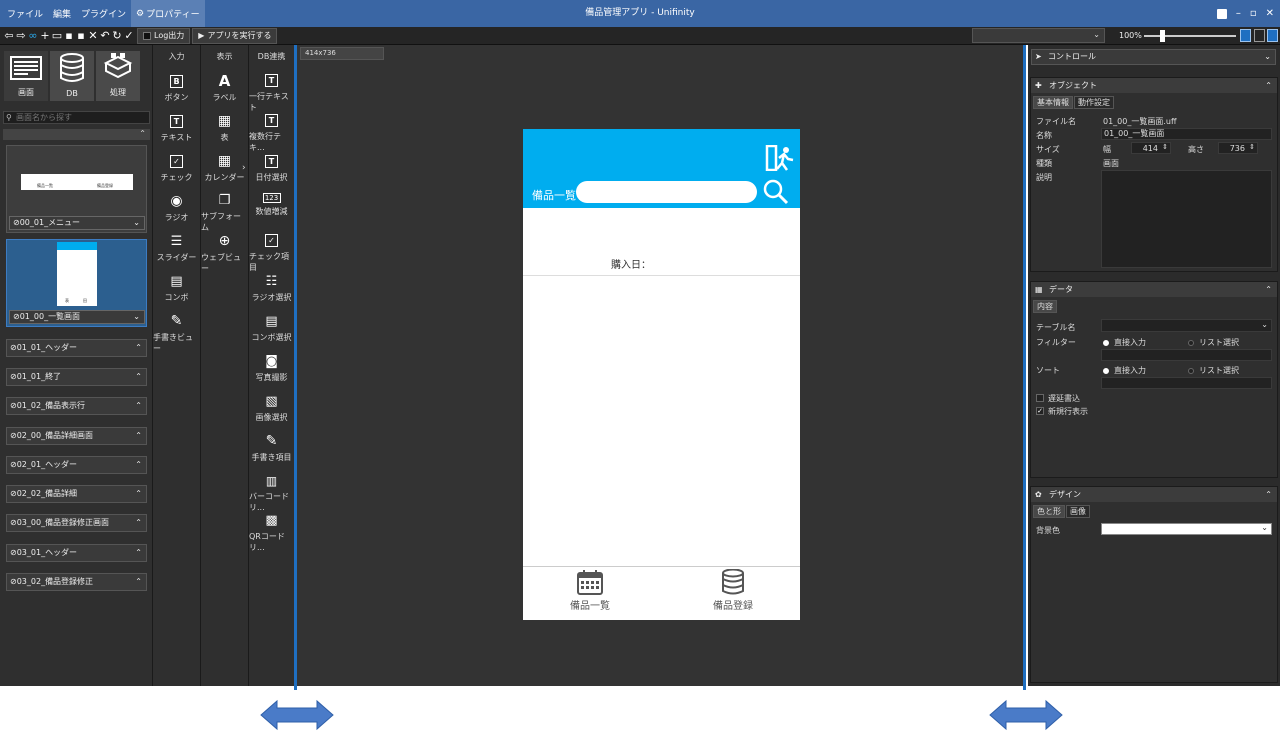 The height and width of the screenshot is (731, 1280). What do you see at coordinates (62, 13) in the screenshot?
I see `menu-edit: 編集` at bounding box center [62, 13].